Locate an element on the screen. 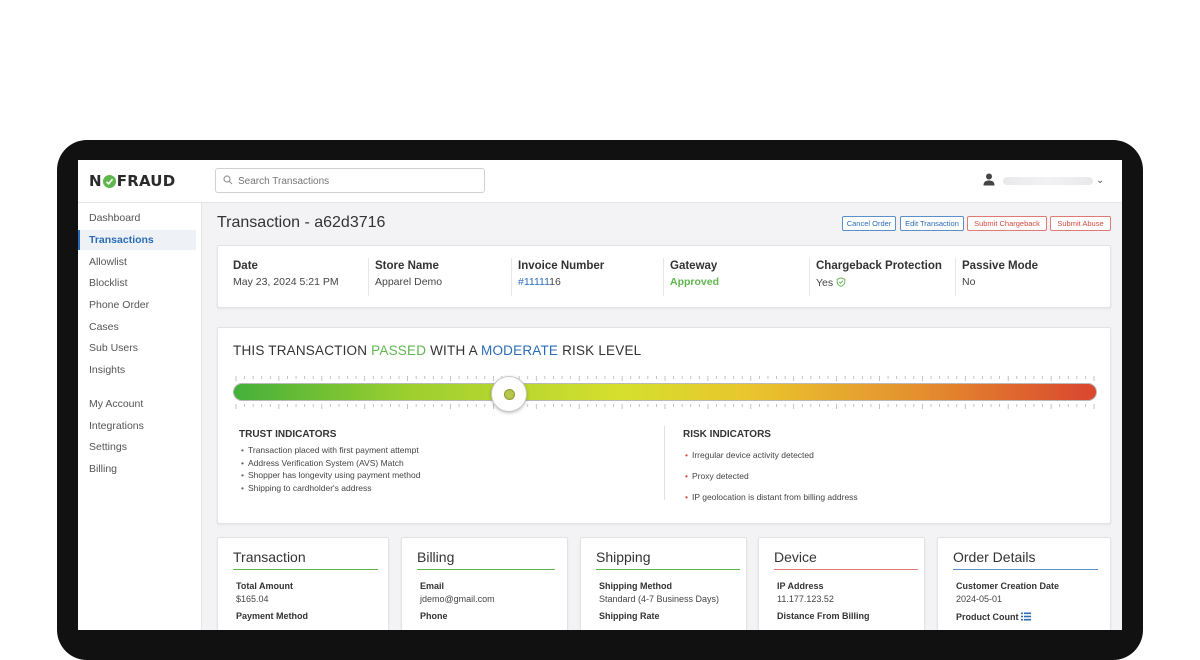 The height and width of the screenshot is (660, 1200). indicator-divider is located at coordinates (664, 463).